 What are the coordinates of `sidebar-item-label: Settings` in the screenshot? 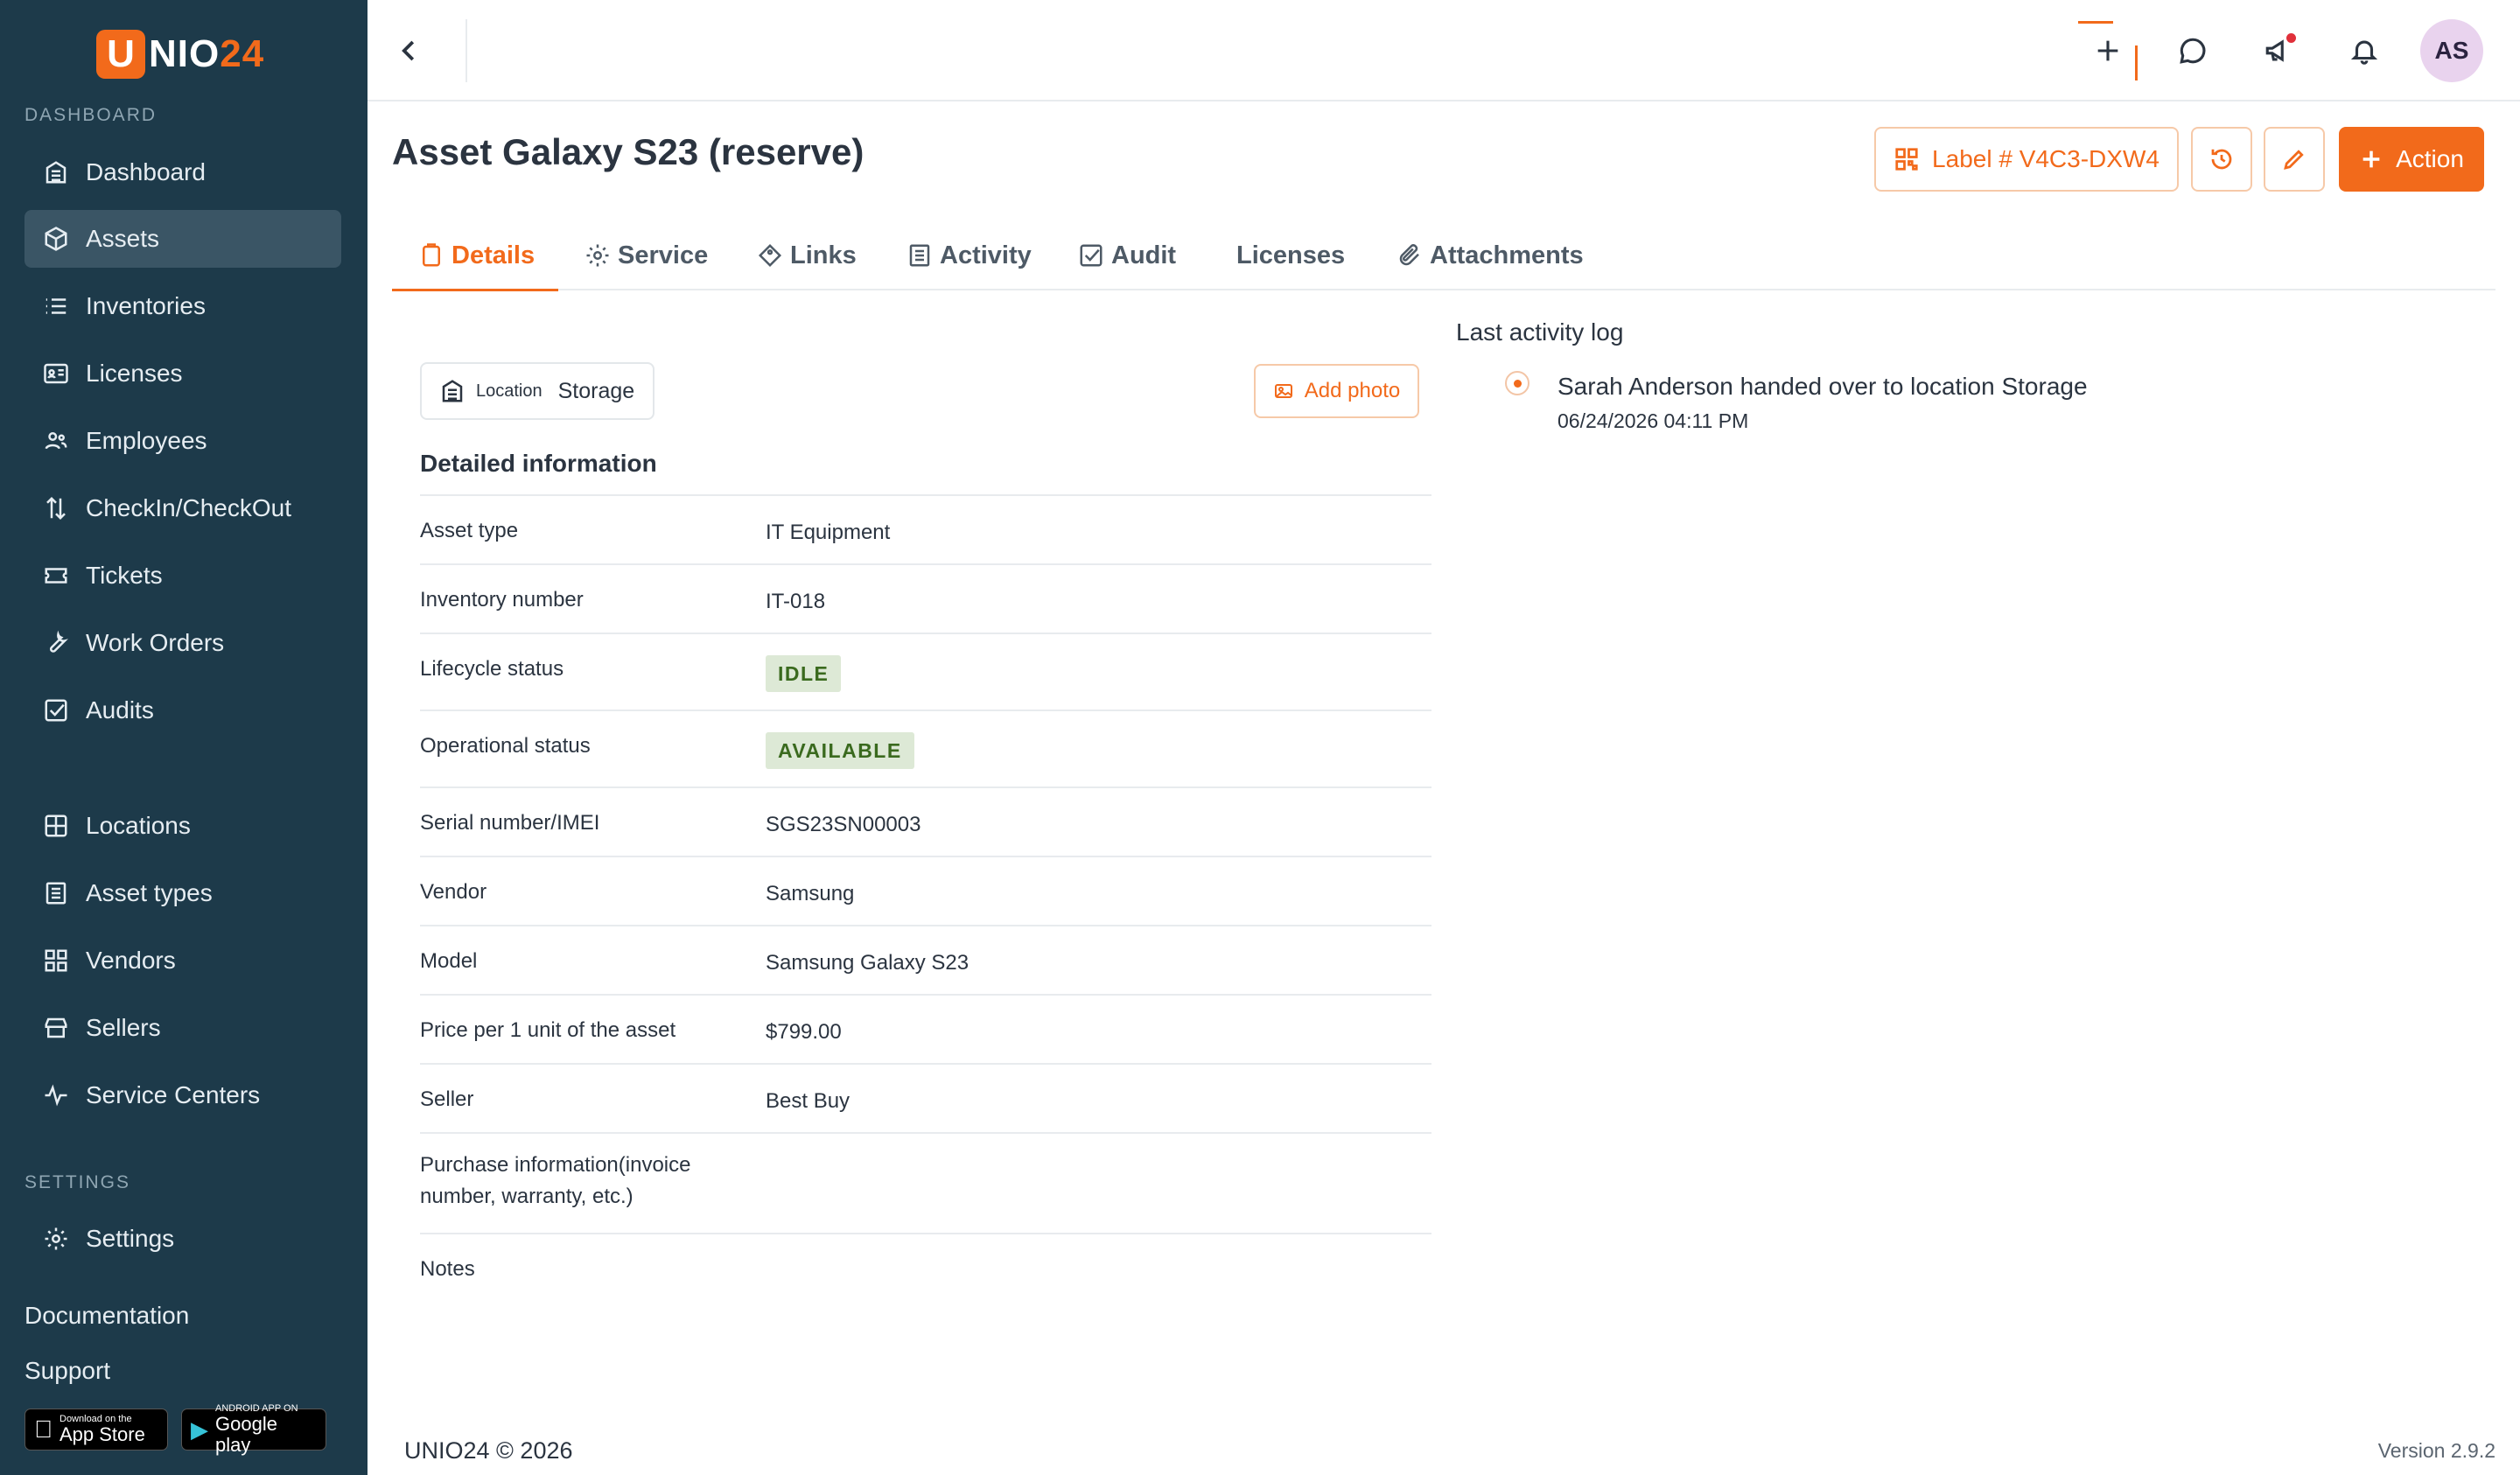 It's located at (130, 1238).